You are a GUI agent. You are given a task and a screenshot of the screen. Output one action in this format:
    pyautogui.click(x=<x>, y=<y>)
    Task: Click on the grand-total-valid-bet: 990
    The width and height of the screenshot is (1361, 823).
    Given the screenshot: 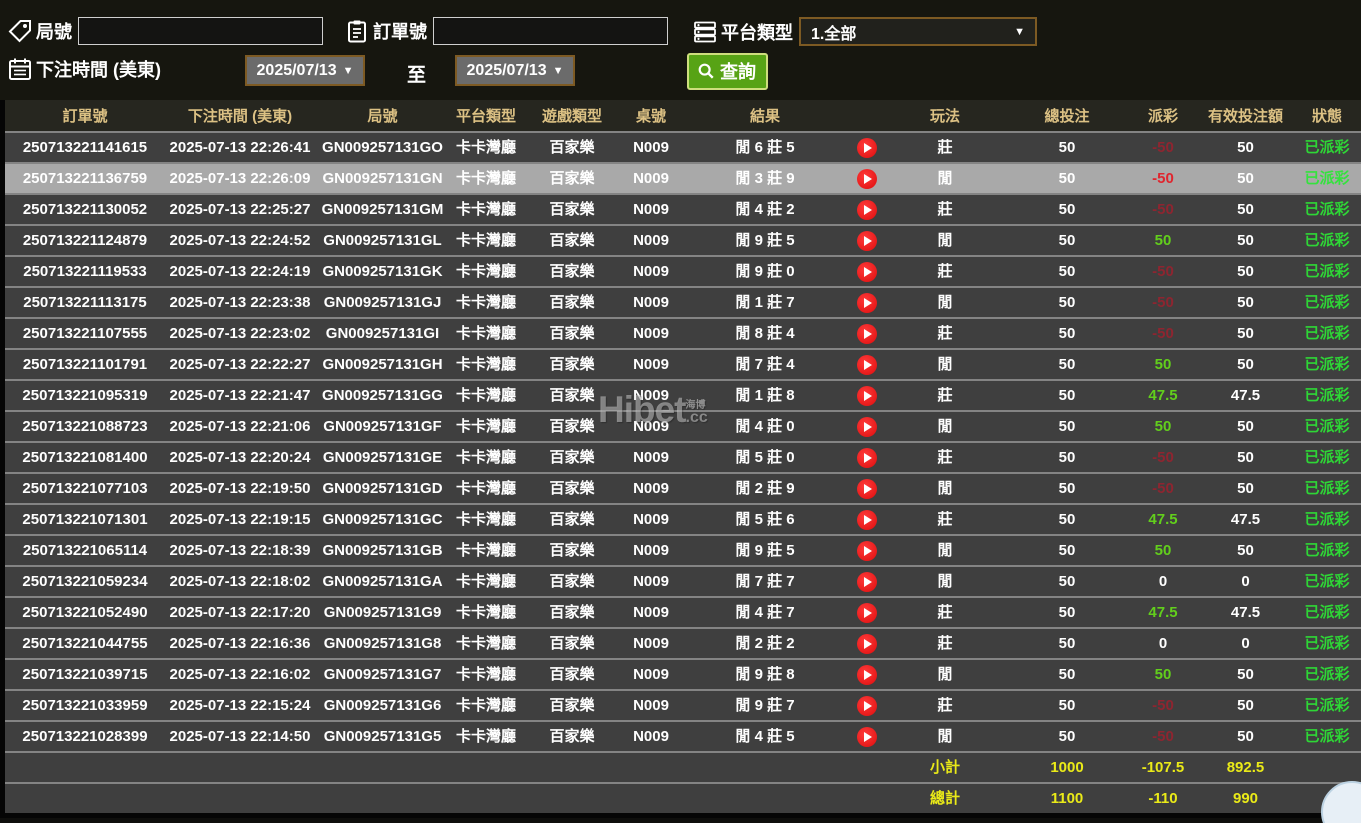 What is the action you would take?
    pyautogui.click(x=1245, y=797)
    